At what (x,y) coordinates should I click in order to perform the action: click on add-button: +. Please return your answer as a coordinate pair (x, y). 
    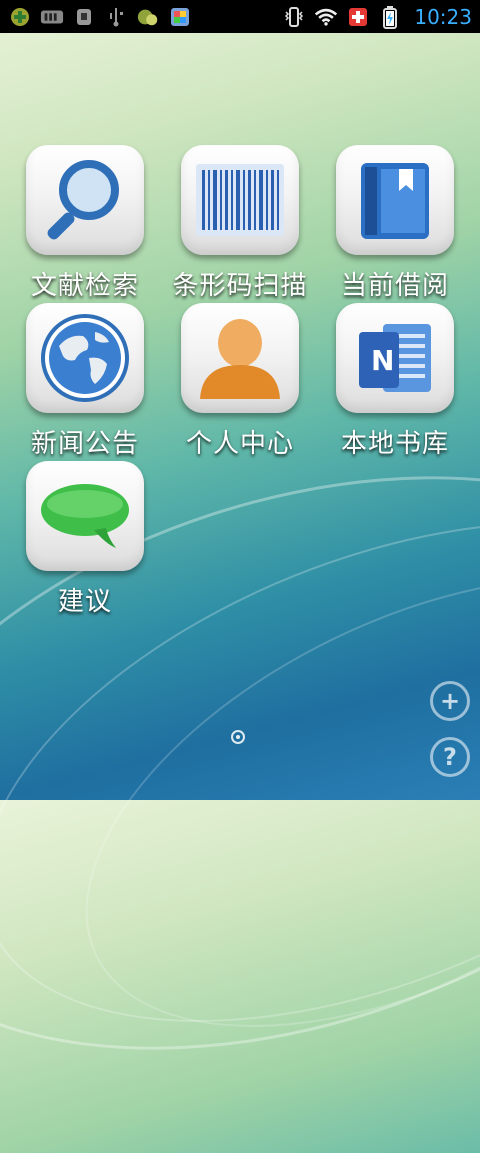
    Looking at the image, I should click on (450, 701).